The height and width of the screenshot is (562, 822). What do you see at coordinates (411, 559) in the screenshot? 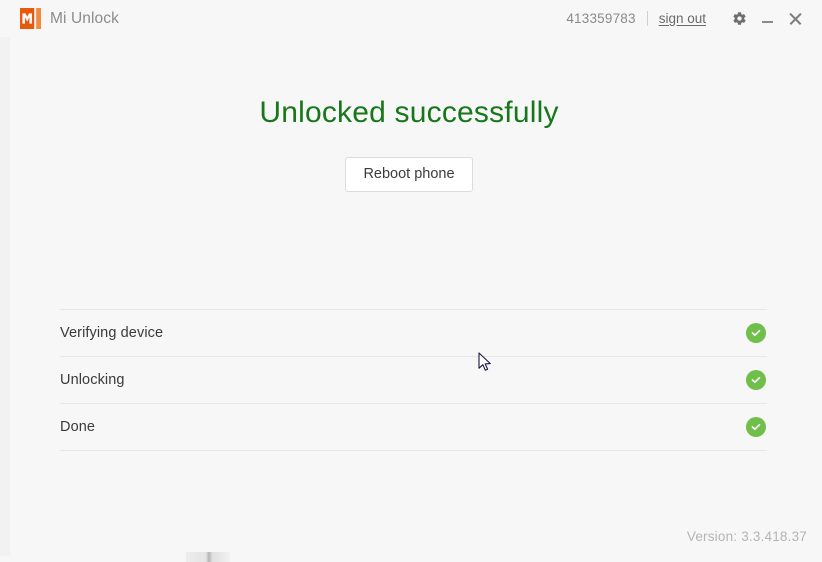
I see `window-bottom-edge` at bounding box center [411, 559].